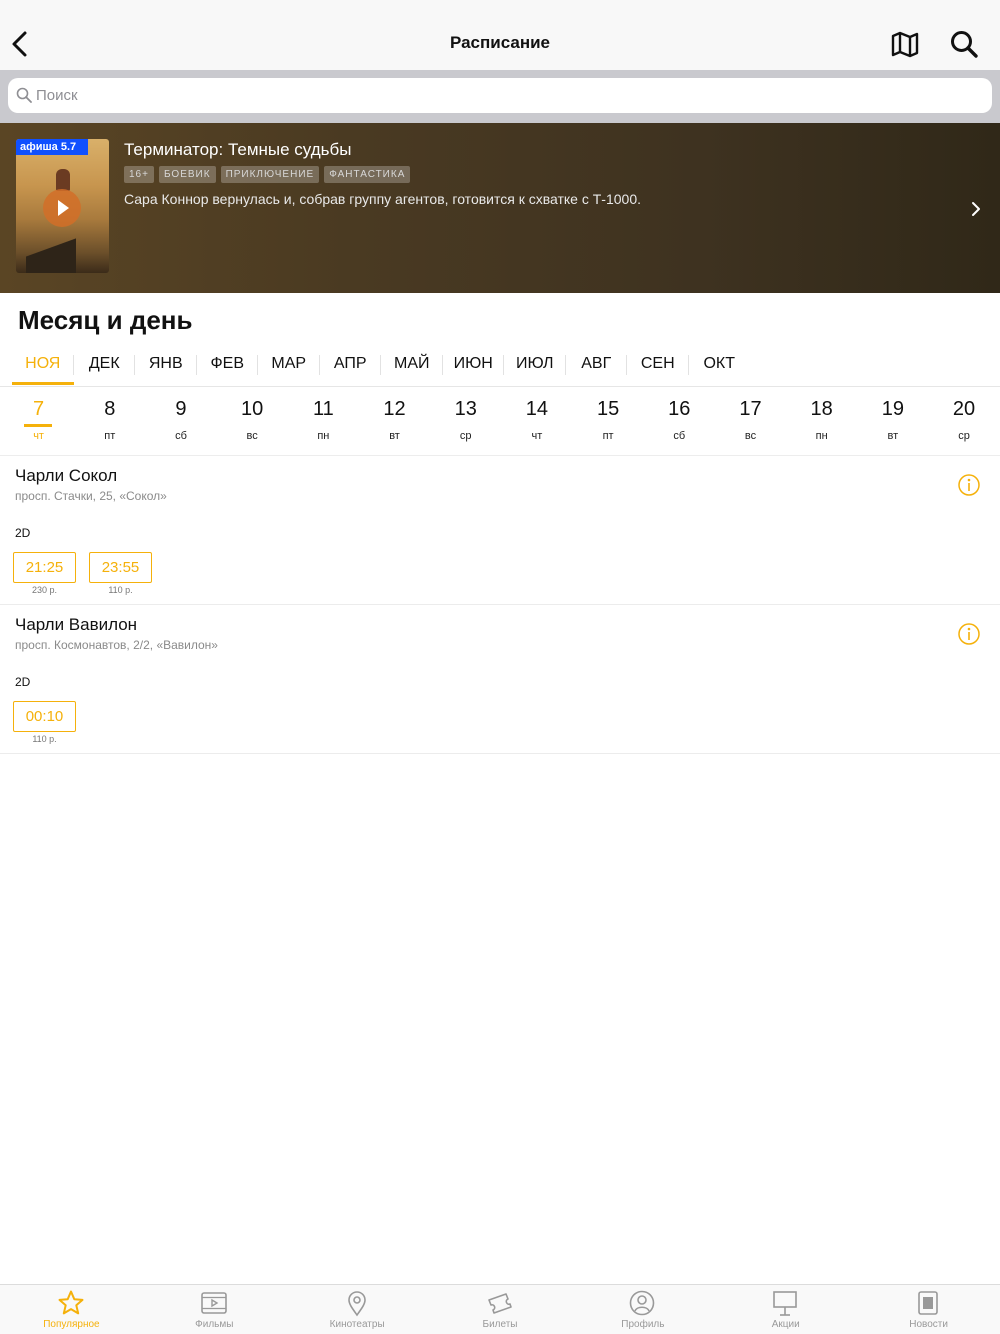  I want to click on day-number: 10, so click(252, 409).